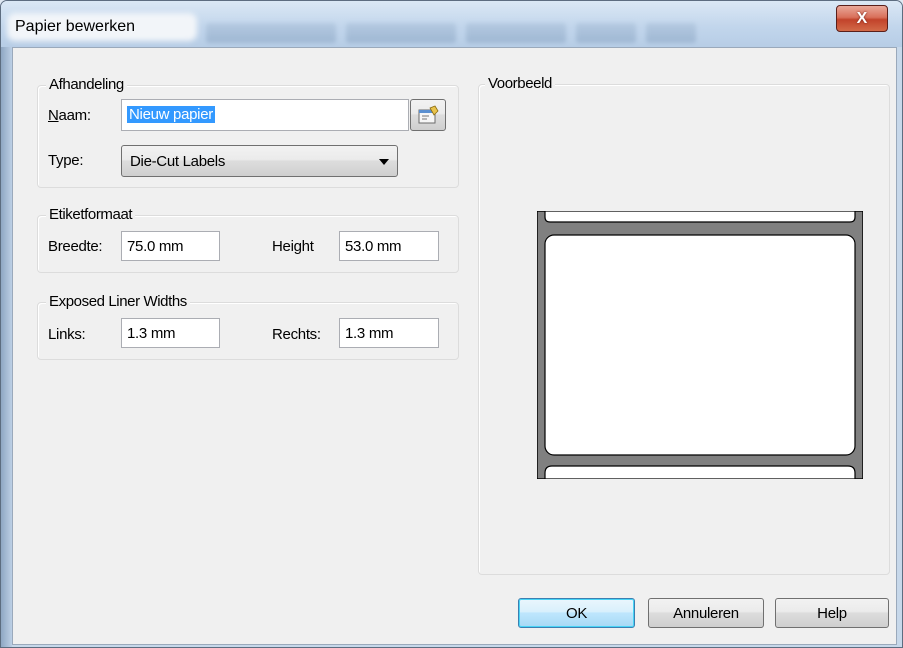 This screenshot has height=648, width=903. What do you see at coordinates (86, 84) in the screenshot?
I see `handling-group-label: Afhandeling` at bounding box center [86, 84].